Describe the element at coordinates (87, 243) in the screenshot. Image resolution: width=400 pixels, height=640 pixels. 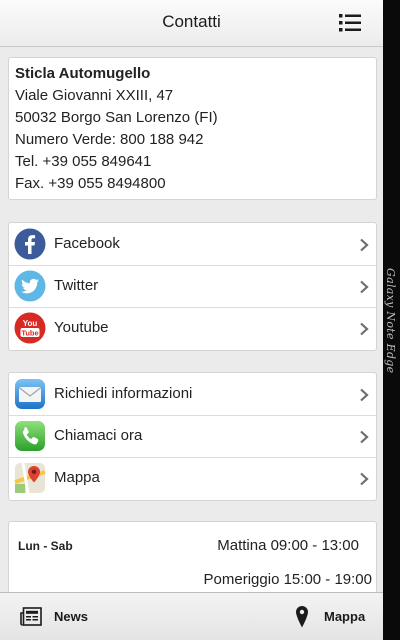
I see `facebook-label: Facebook` at that location.